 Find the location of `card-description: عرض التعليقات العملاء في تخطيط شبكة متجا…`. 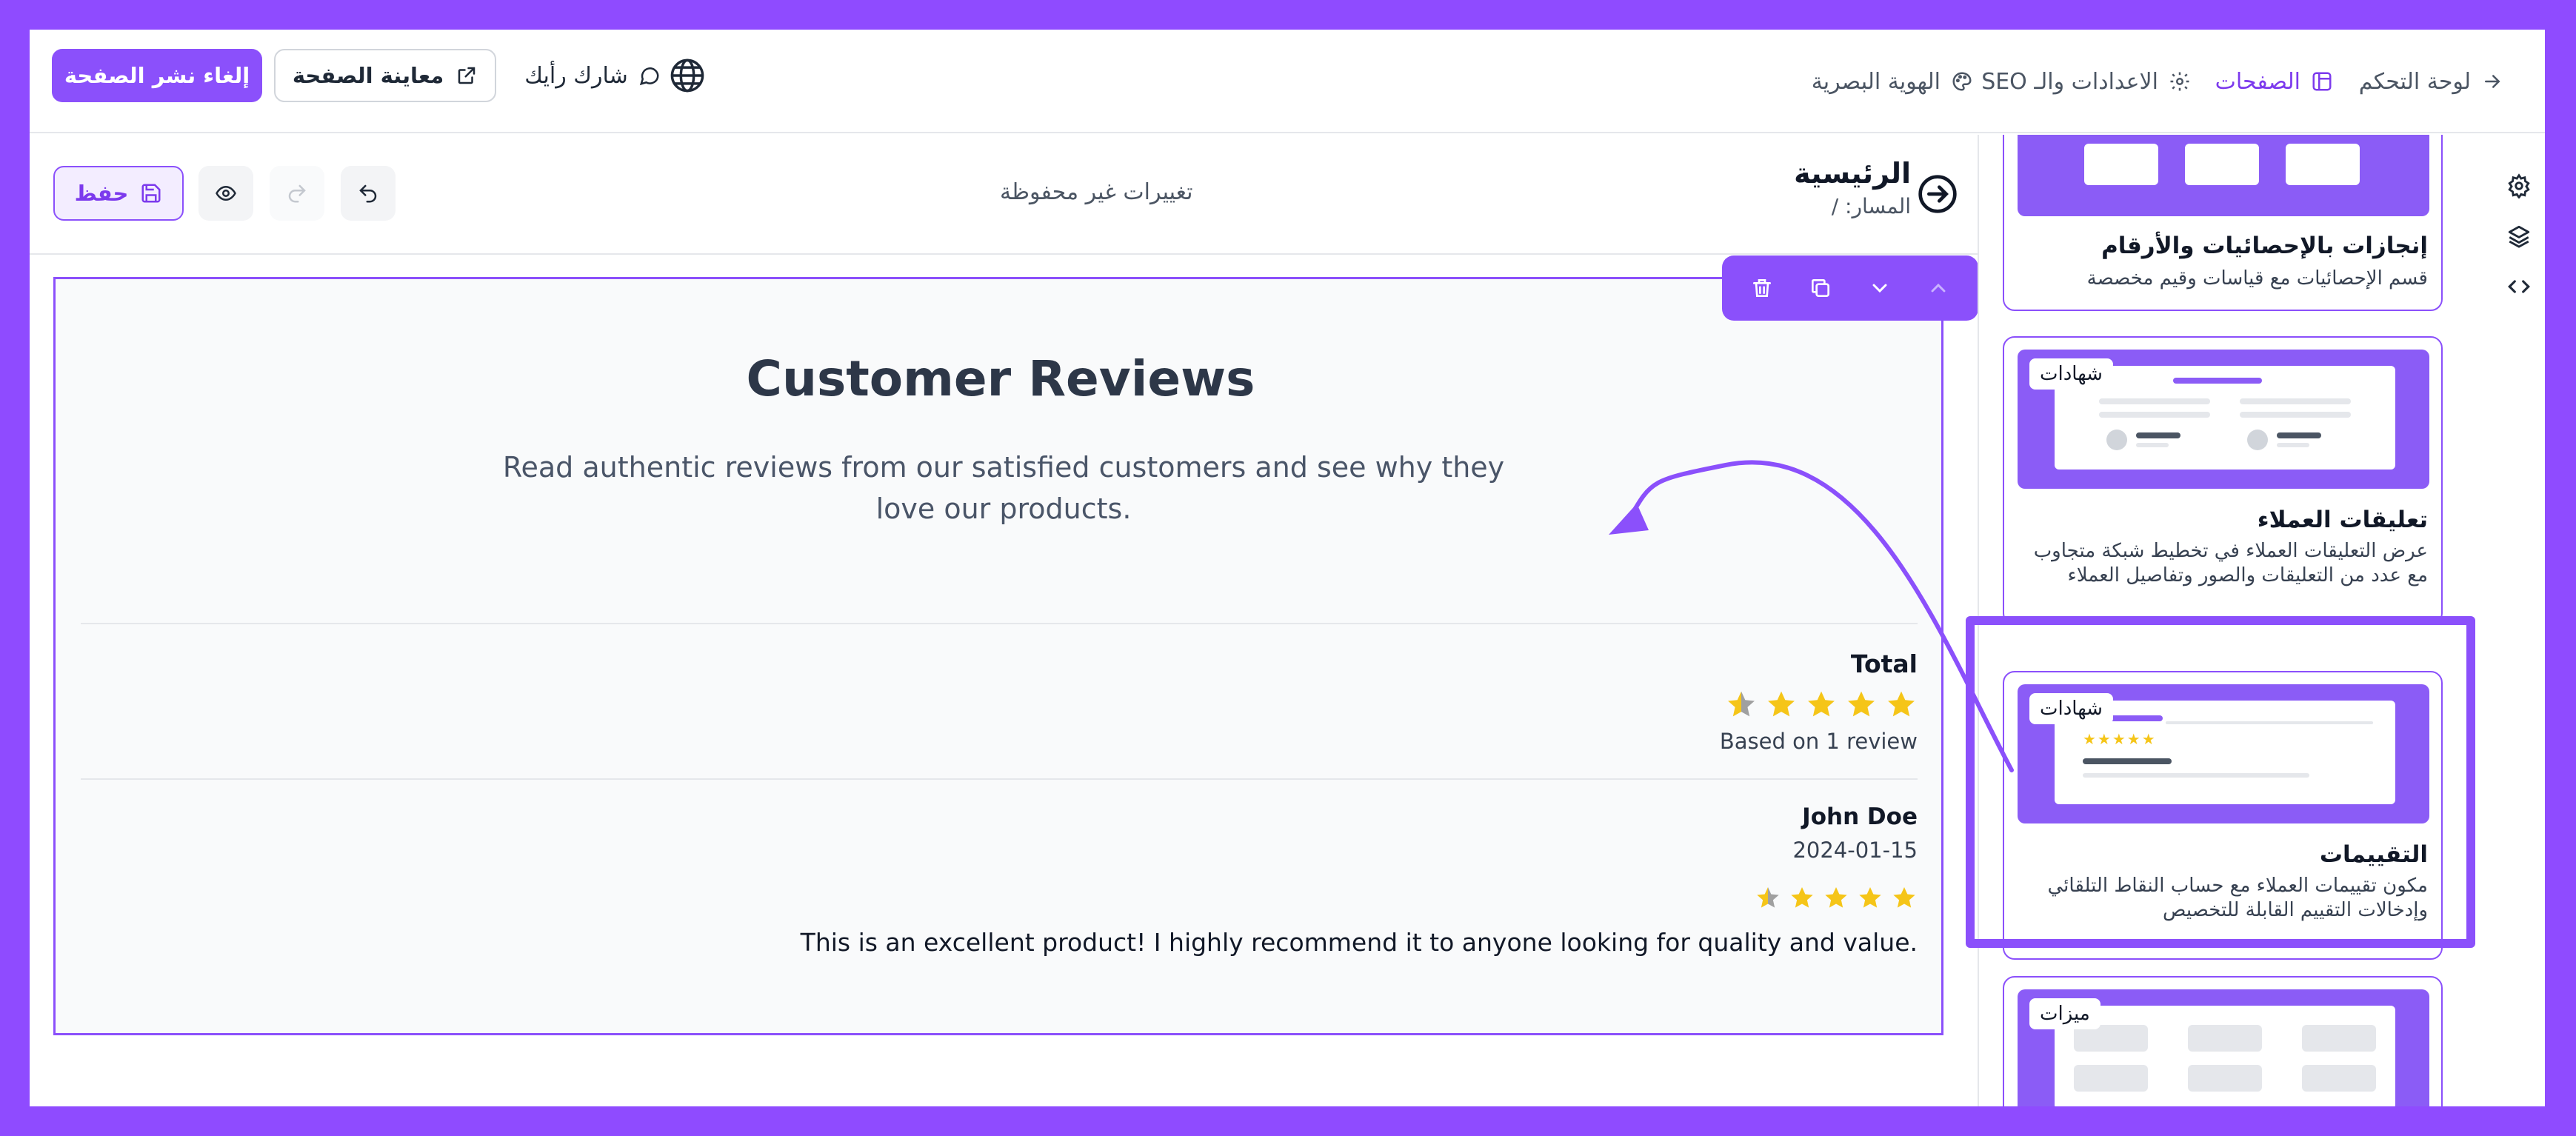

card-description: عرض التعليقات العملاء في تخطيط شبكة متجا… is located at coordinates (2230, 563).